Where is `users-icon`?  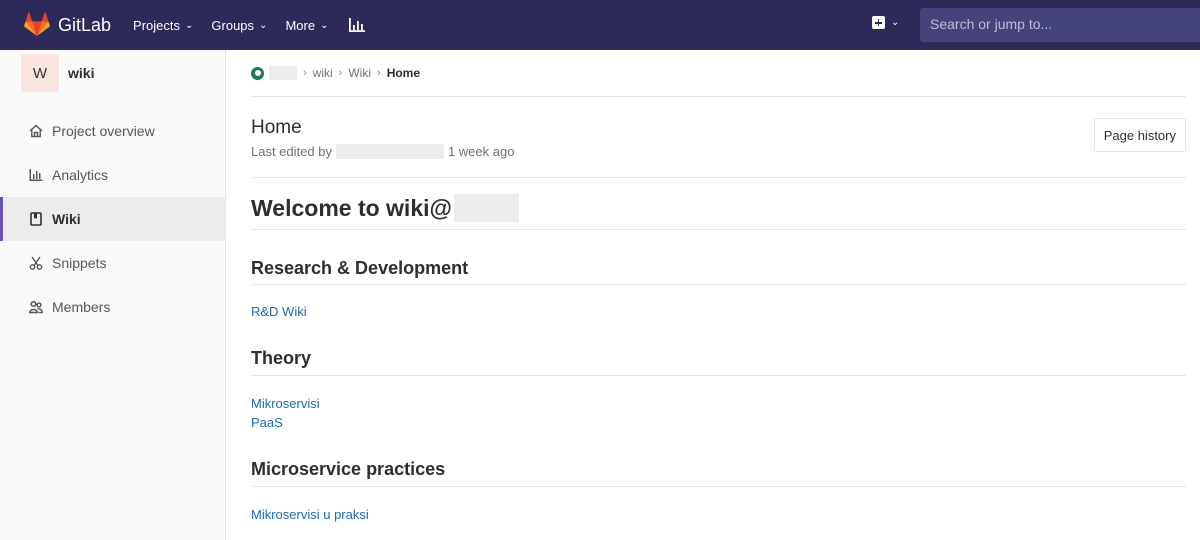
users-icon is located at coordinates (36, 307).